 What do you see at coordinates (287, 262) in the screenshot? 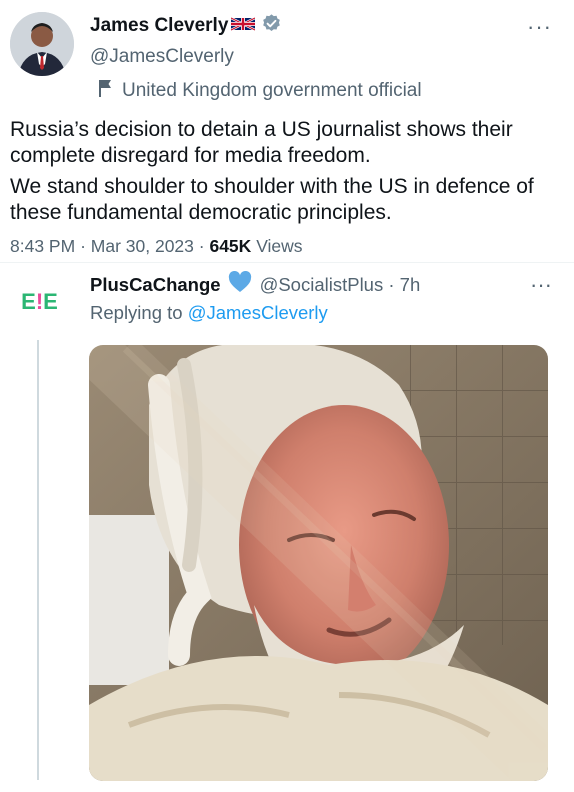
I see `divider` at bounding box center [287, 262].